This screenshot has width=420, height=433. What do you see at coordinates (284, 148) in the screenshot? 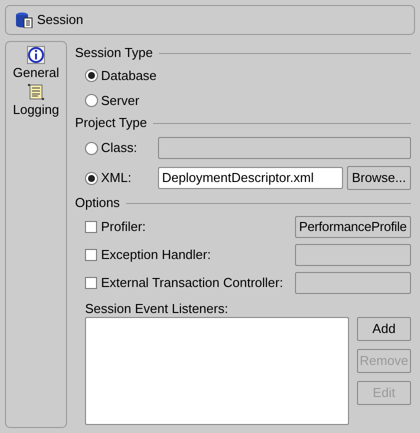
I see `class-field` at bounding box center [284, 148].